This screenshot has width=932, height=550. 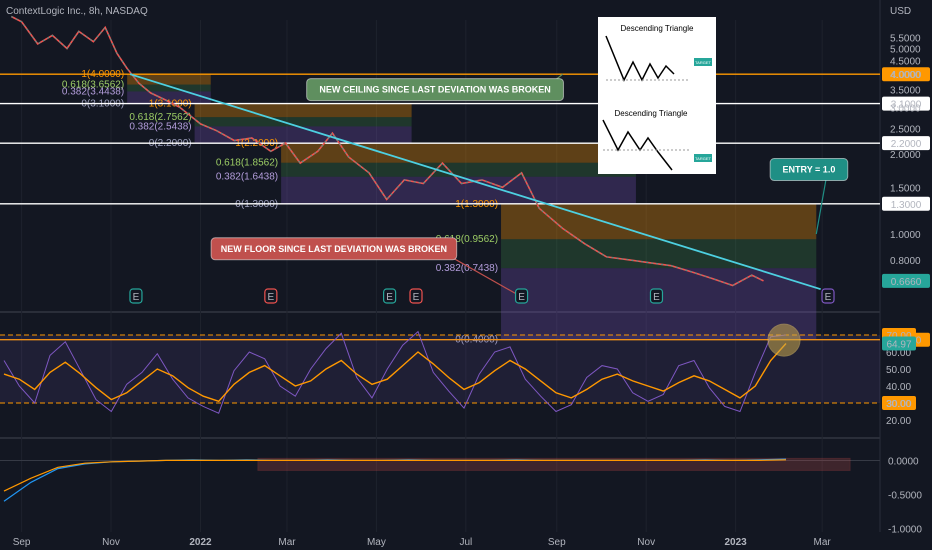 I want to click on price-y-tick-label: 1.5000, so click(x=905, y=188).